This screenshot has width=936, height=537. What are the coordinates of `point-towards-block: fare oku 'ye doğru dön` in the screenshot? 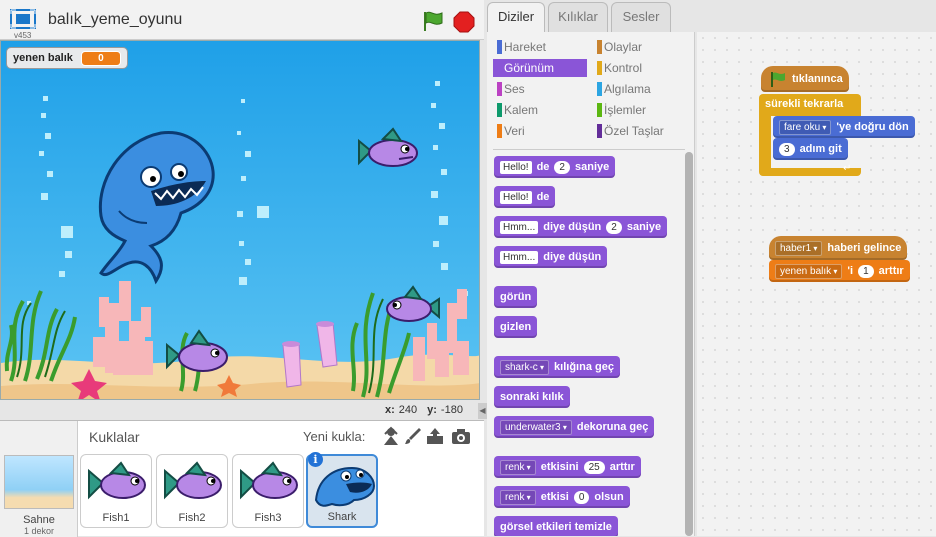 It's located at (844, 127).